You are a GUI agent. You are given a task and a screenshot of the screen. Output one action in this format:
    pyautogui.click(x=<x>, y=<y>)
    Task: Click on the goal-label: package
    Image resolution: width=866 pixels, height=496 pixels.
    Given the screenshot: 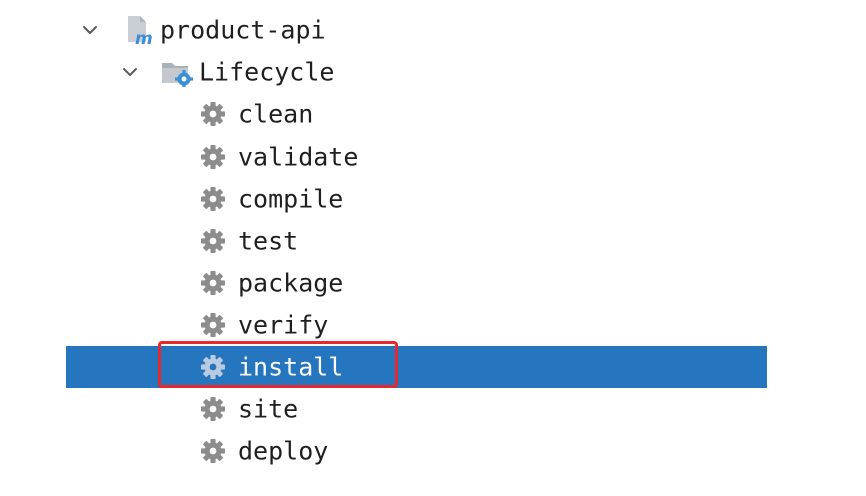 What is the action you would take?
    pyautogui.click(x=291, y=283)
    